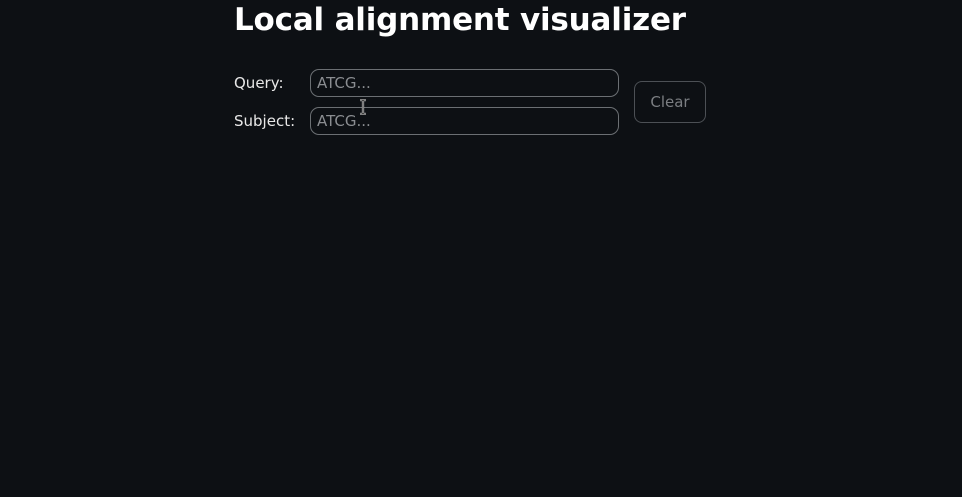 This screenshot has height=497, width=962. What do you see at coordinates (464, 121) in the screenshot?
I see `subject-input` at bounding box center [464, 121].